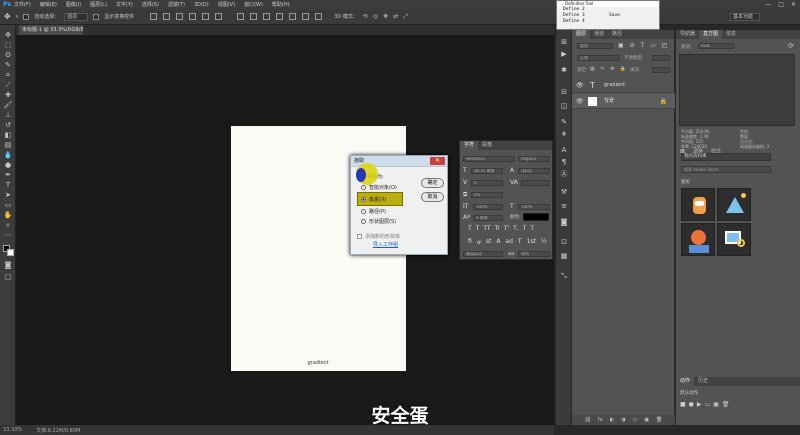  Describe the element at coordinates (781, 4) in the screenshot. I see `maximize-button: □` at that location.